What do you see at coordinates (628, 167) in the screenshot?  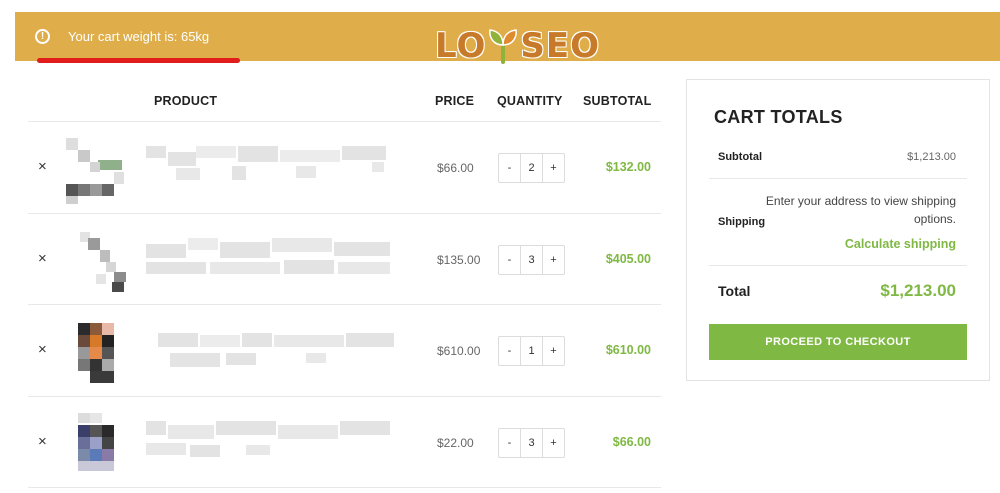 I see `item-subtotal: $132.00` at bounding box center [628, 167].